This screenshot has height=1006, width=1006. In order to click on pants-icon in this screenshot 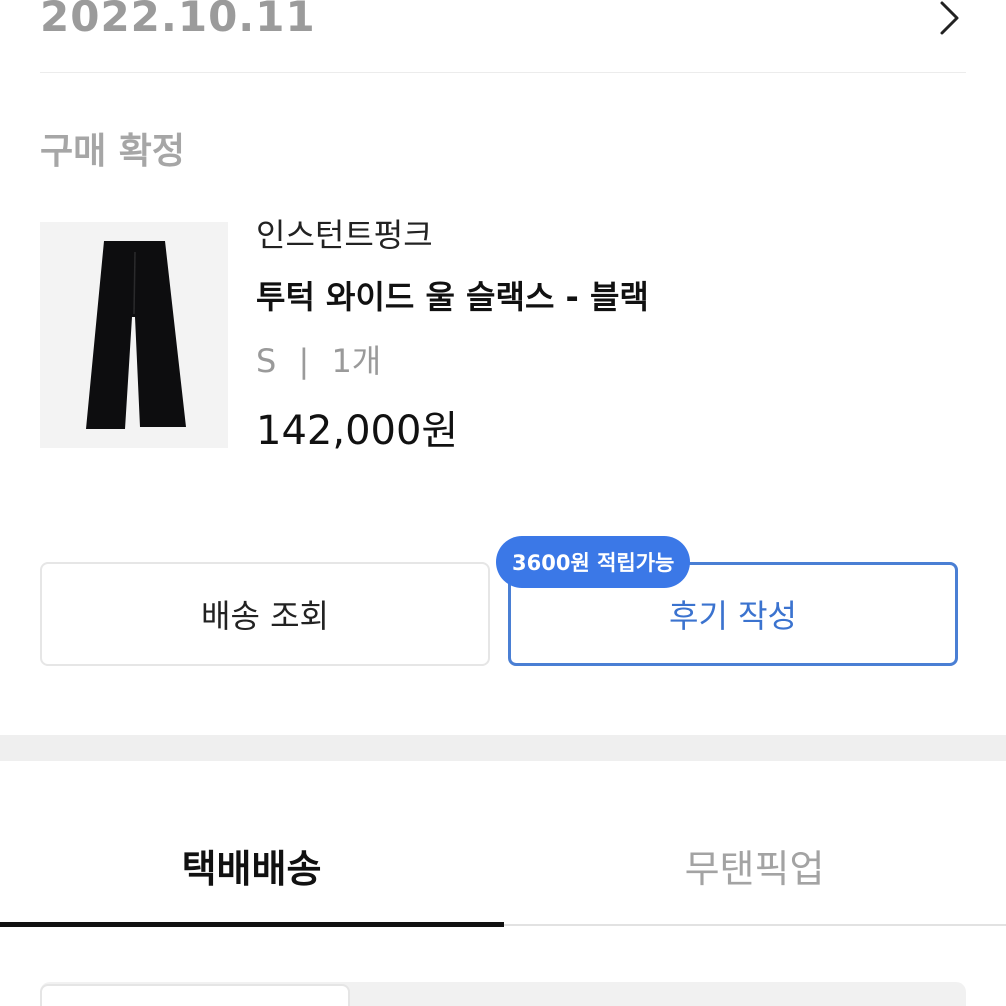, I will do `click(136, 335)`.